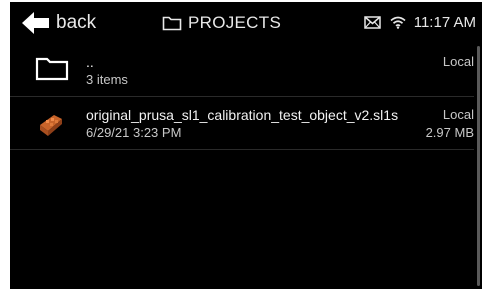  Describe the element at coordinates (478, 166) in the screenshot. I see `scrollbar` at that location.